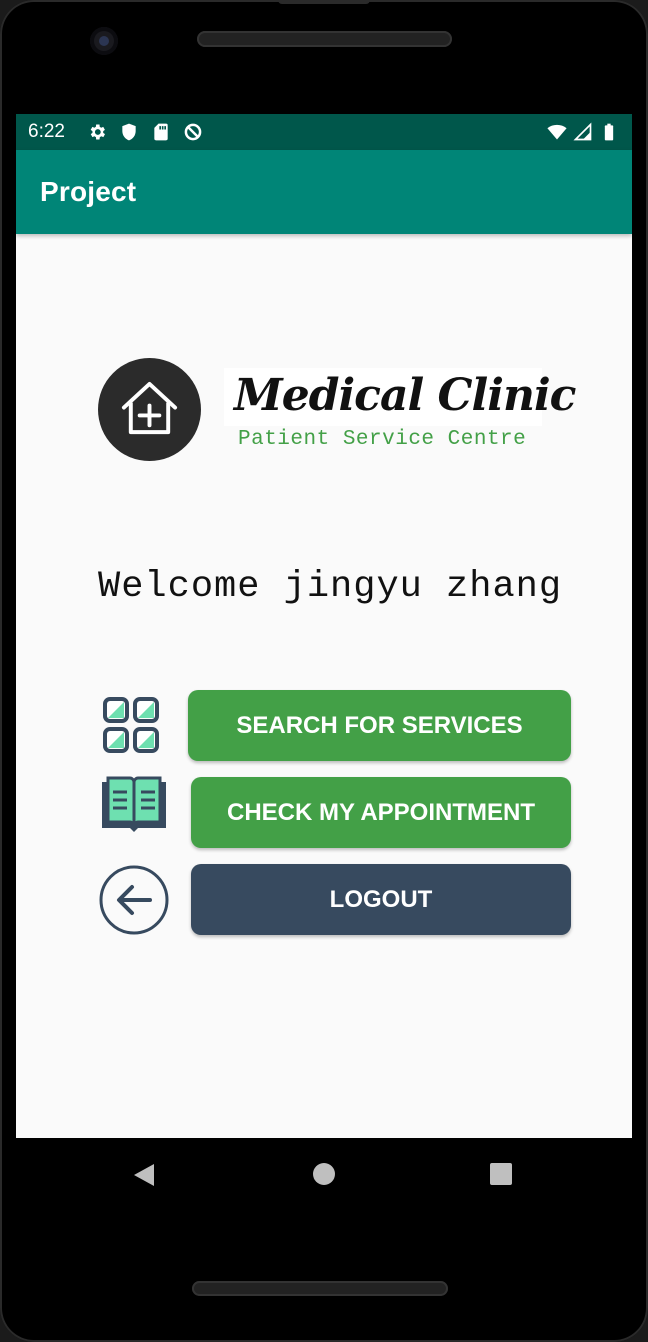 Image resolution: width=648 pixels, height=1342 pixels. What do you see at coordinates (134, 900) in the screenshot?
I see `back-arrow-circle-icon` at bounding box center [134, 900].